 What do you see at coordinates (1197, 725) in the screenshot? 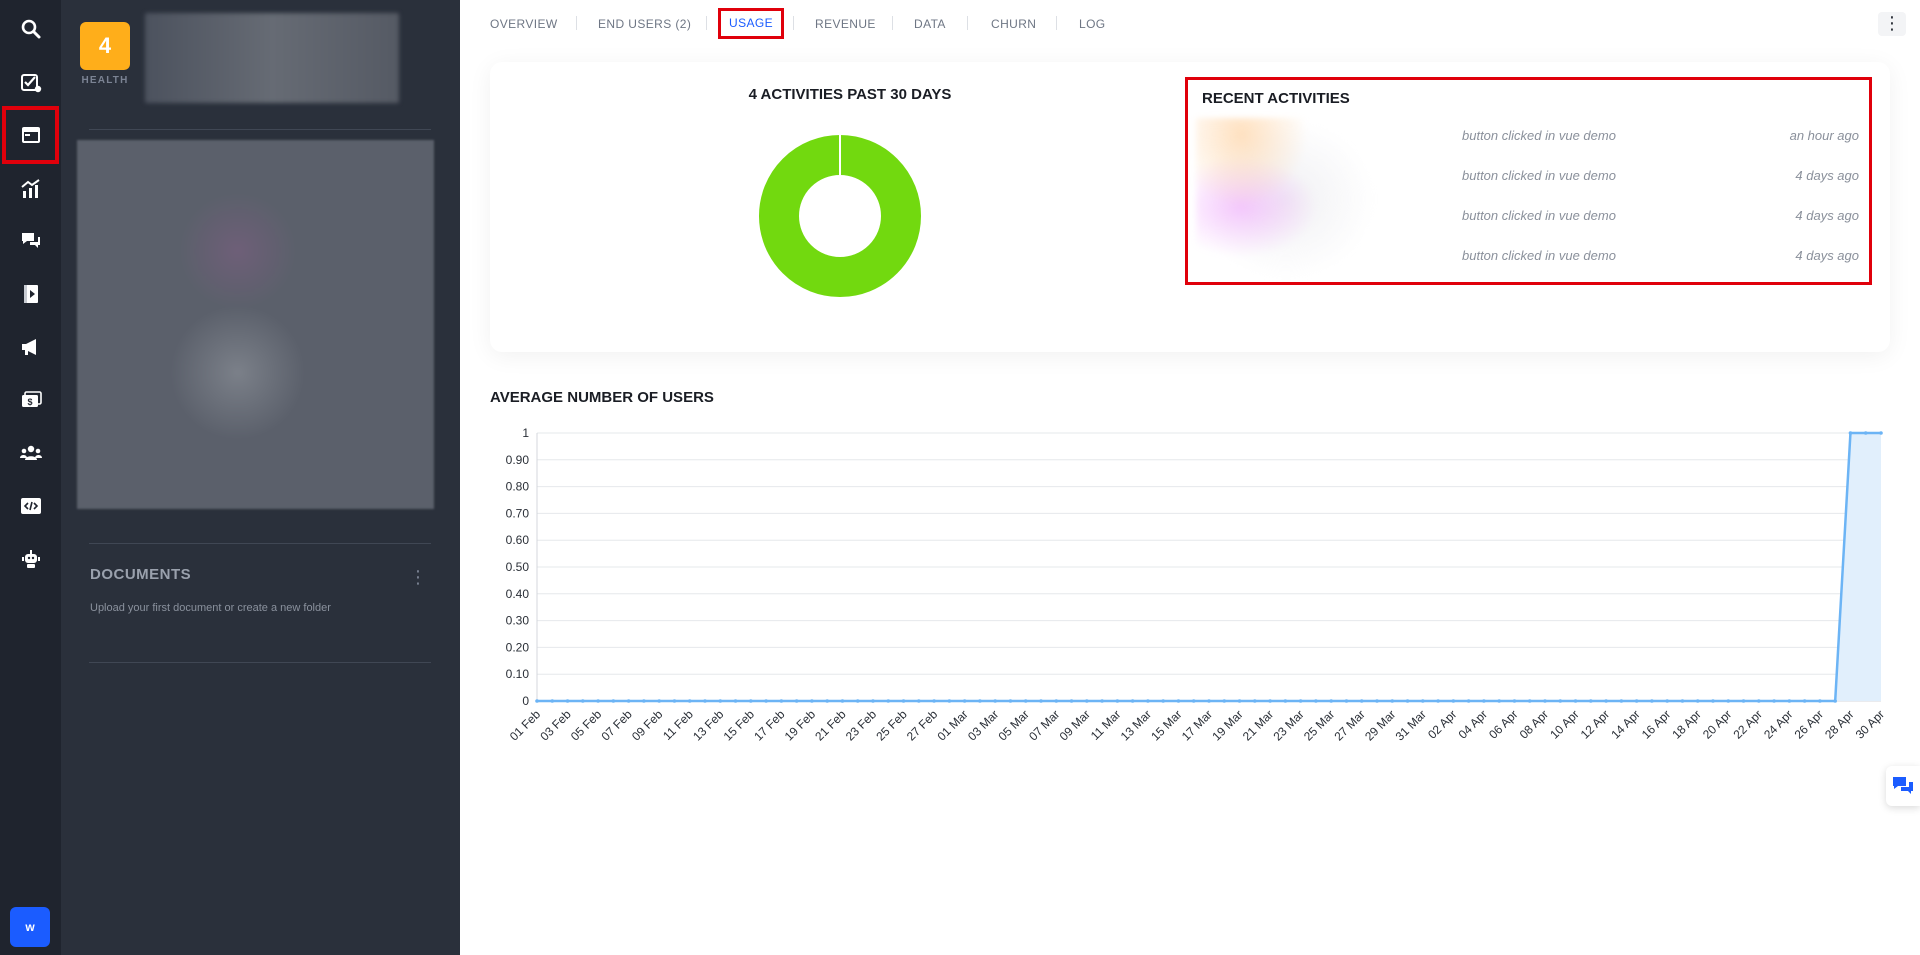
I see `x-tick-label: 17 Mar` at bounding box center [1197, 725].